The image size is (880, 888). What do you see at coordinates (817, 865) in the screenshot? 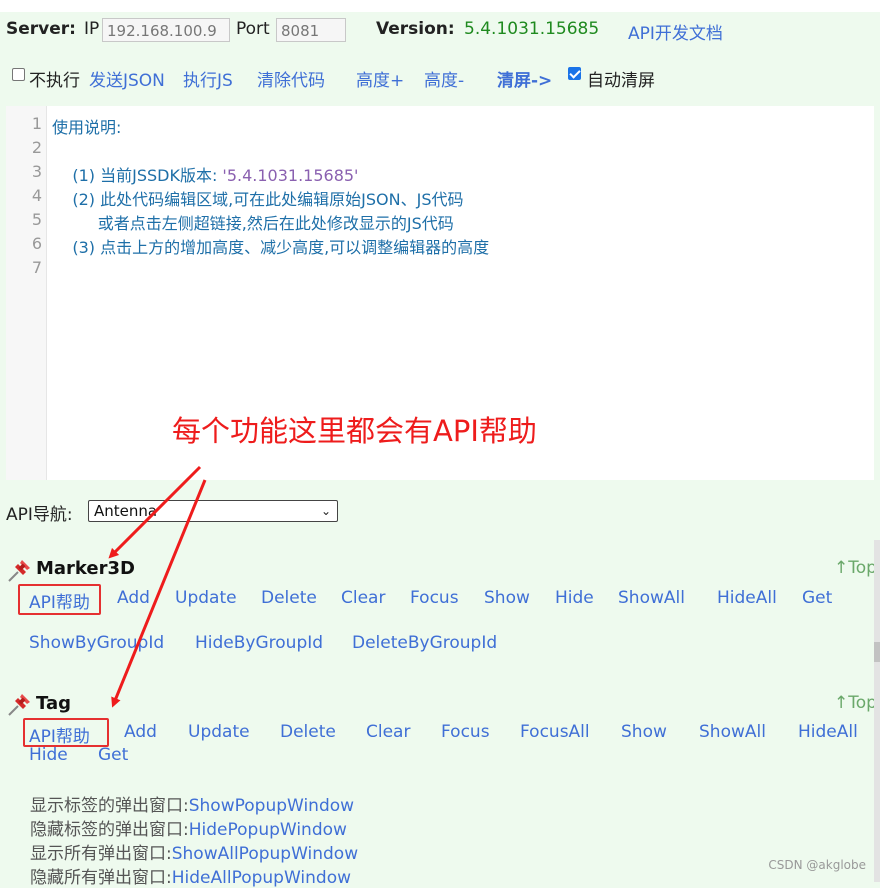
I see `watermark: CSDN @akglobe` at bounding box center [817, 865].